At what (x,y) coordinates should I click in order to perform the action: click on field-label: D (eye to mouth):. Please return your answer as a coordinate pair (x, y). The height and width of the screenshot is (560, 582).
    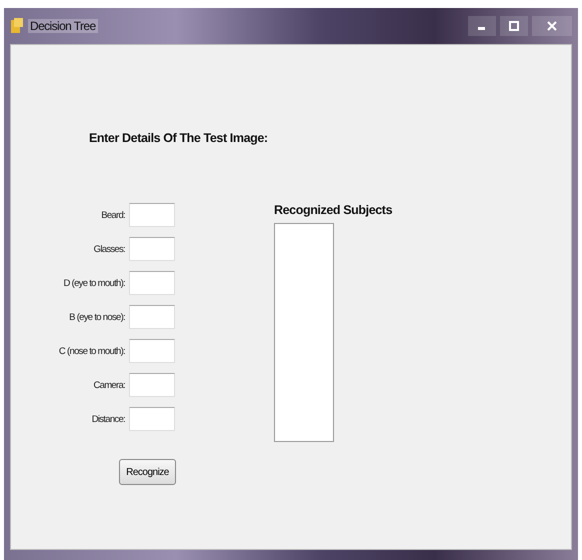
    Looking at the image, I should click on (93, 283).